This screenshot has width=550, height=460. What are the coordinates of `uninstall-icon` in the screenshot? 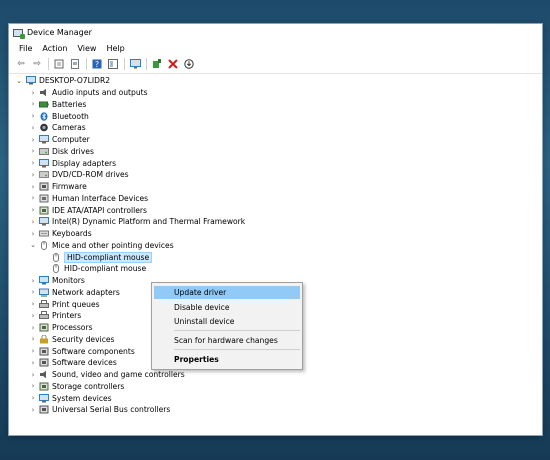 It's located at (173, 64).